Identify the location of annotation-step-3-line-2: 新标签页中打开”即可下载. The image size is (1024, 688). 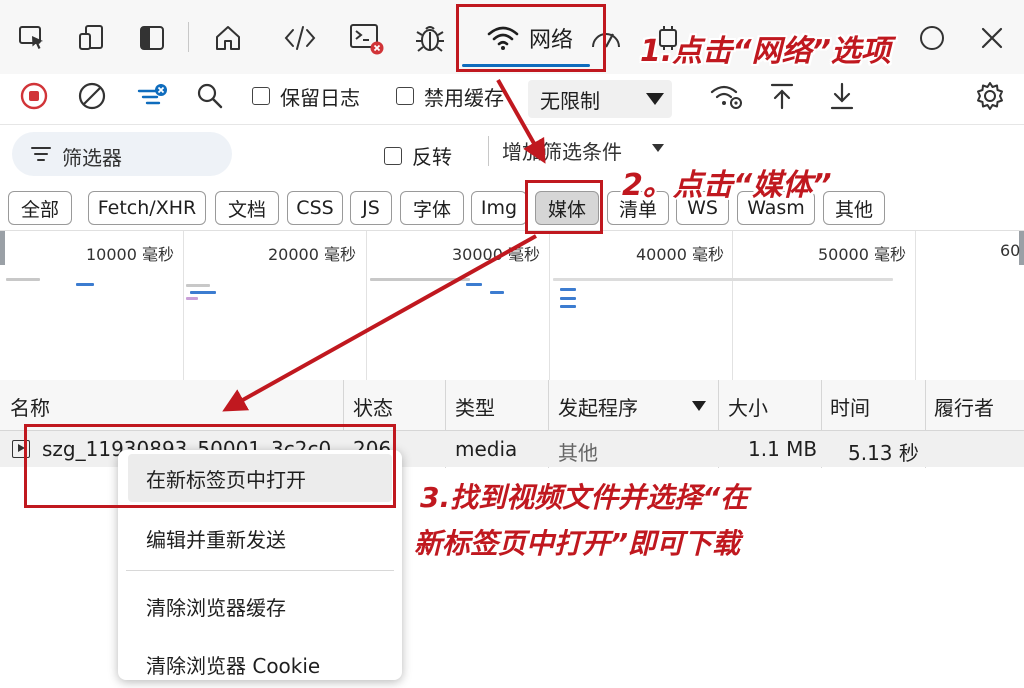
(577, 543).